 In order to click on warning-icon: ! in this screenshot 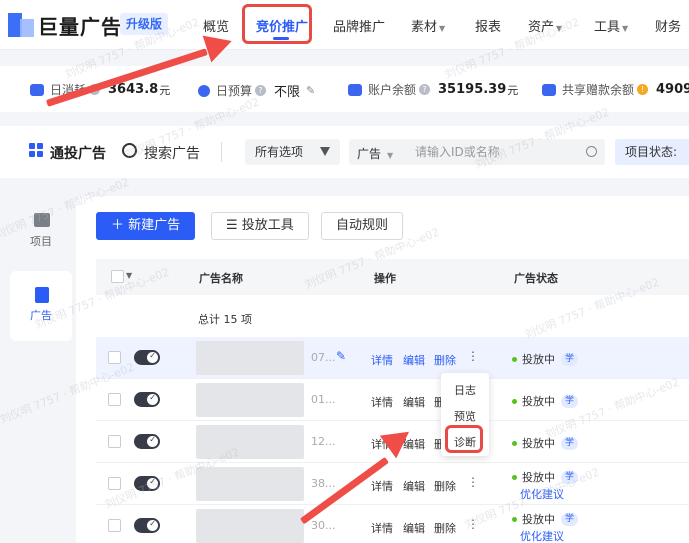, I will do `click(643, 89)`.